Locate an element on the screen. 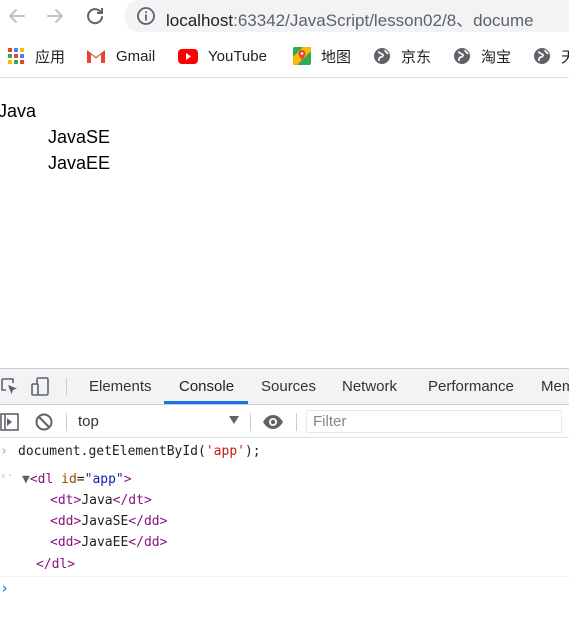 The height and width of the screenshot is (635, 569). youtube-icon is located at coordinates (188, 56).